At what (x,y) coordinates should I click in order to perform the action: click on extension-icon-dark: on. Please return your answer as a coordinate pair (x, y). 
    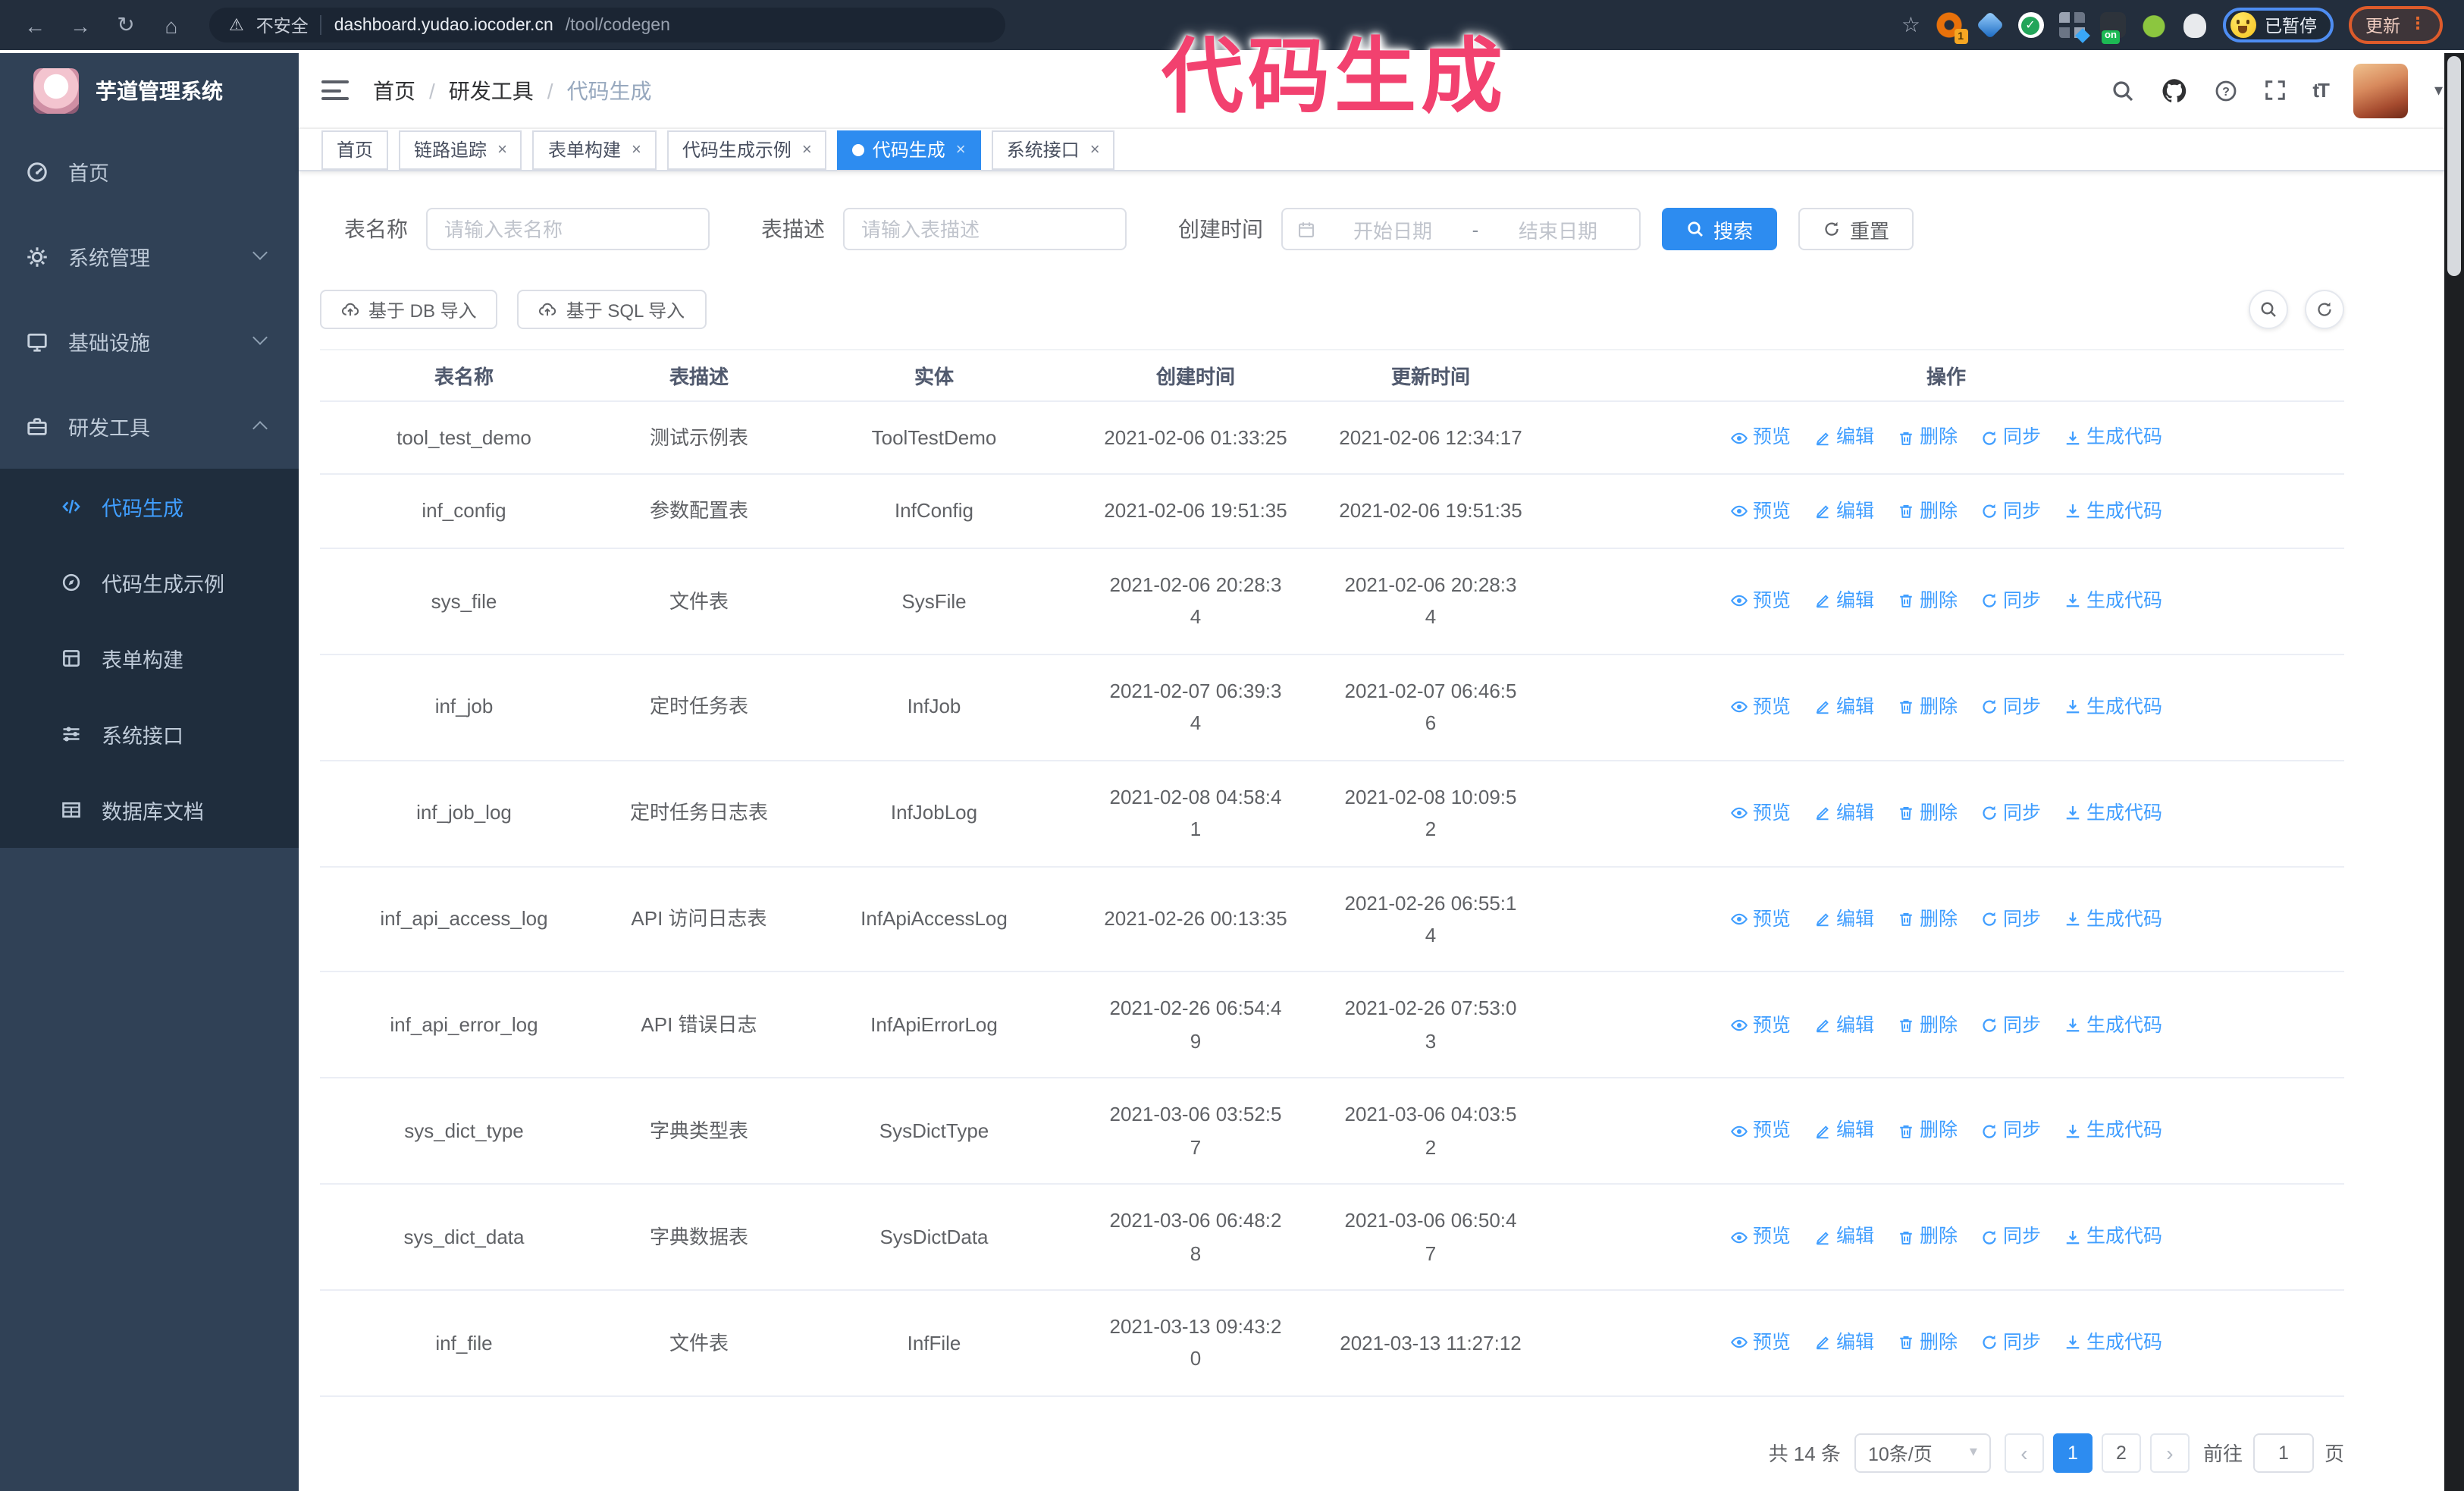
    Looking at the image, I should click on (2112, 28).